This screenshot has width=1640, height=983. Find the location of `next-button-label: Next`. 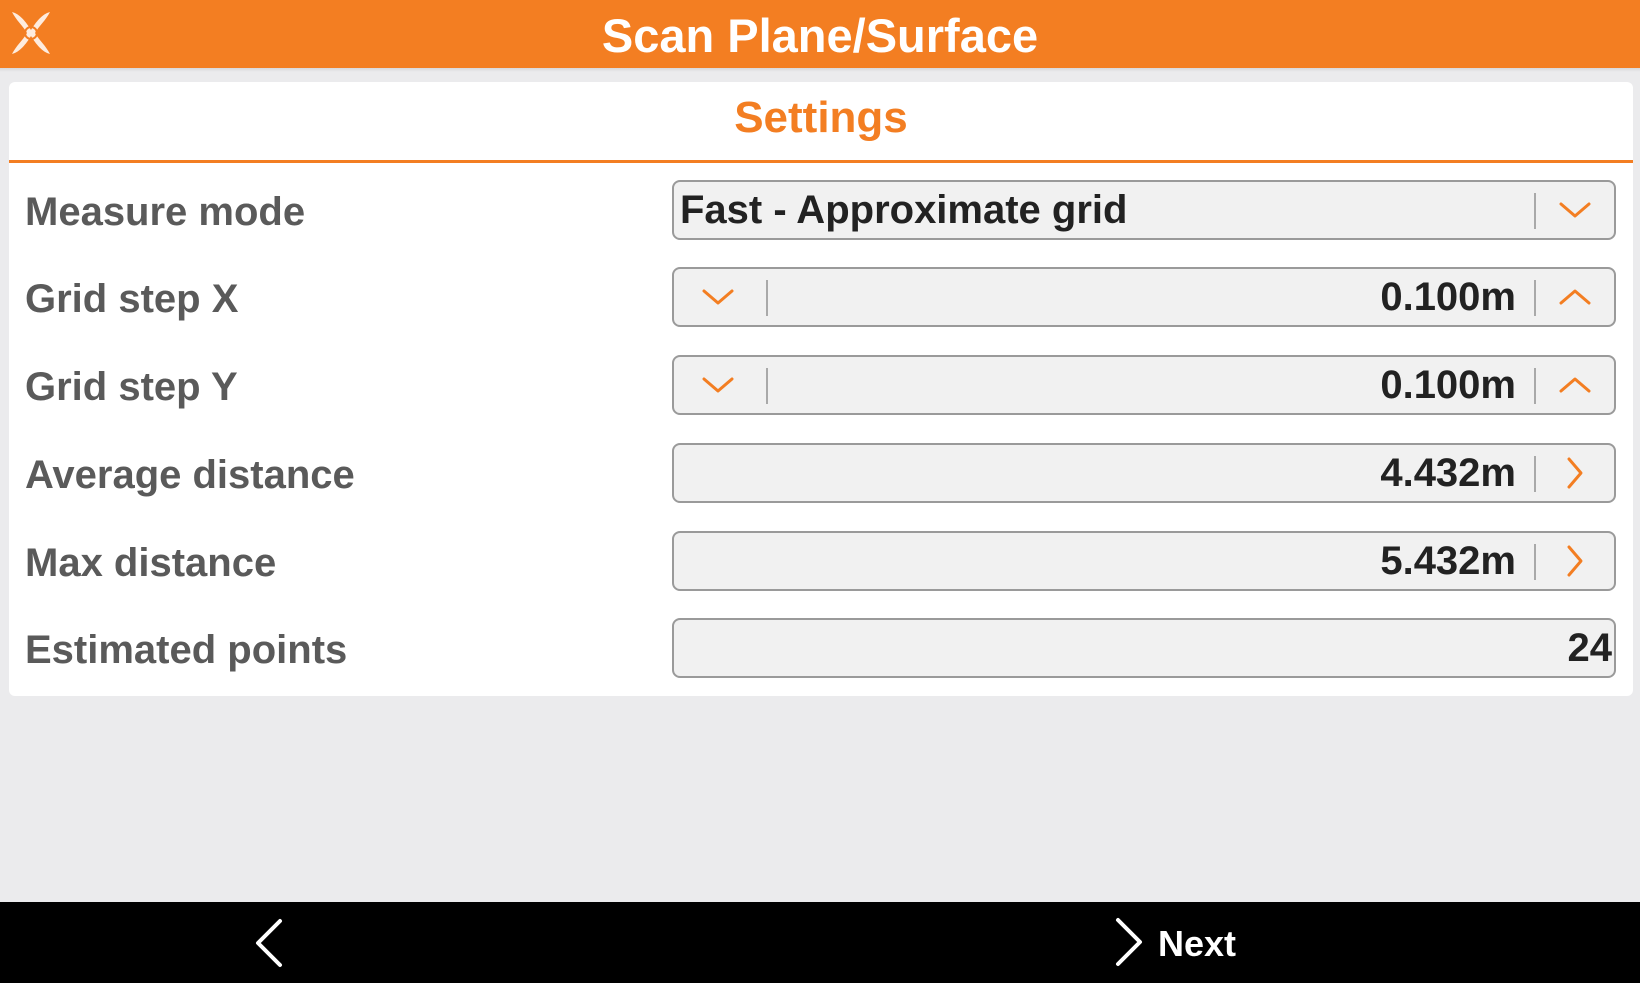

next-button-label: Next is located at coordinates (1197, 943).